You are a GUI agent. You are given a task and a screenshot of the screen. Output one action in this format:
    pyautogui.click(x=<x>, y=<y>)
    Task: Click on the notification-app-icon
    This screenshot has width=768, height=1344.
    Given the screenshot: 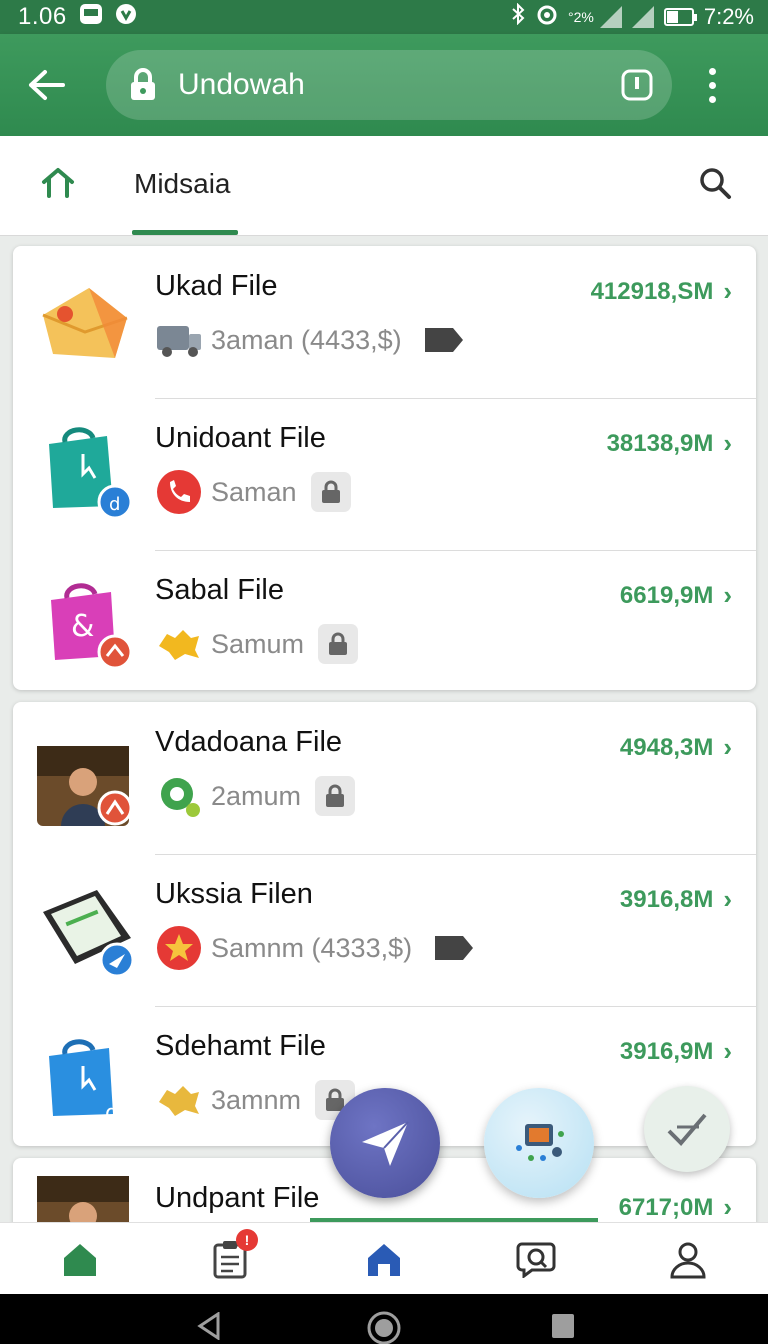 What is the action you would take?
    pyautogui.click(x=91, y=17)
    